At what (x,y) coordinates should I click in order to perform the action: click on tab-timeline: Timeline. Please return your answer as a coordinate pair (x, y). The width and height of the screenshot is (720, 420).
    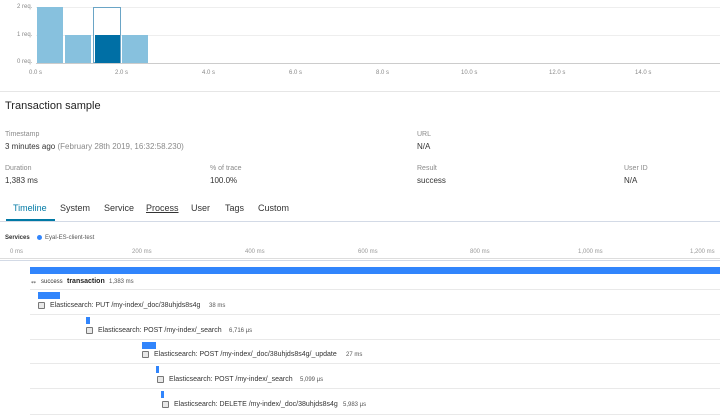
    Looking at the image, I should click on (30, 208).